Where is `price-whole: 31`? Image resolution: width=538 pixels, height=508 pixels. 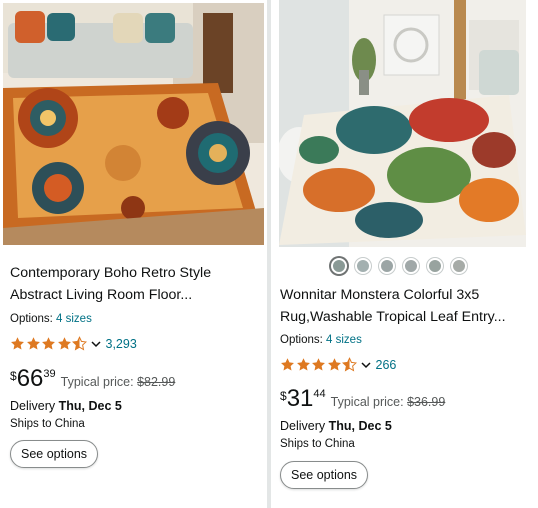
price-whole: 31 is located at coordinates (300, 398).